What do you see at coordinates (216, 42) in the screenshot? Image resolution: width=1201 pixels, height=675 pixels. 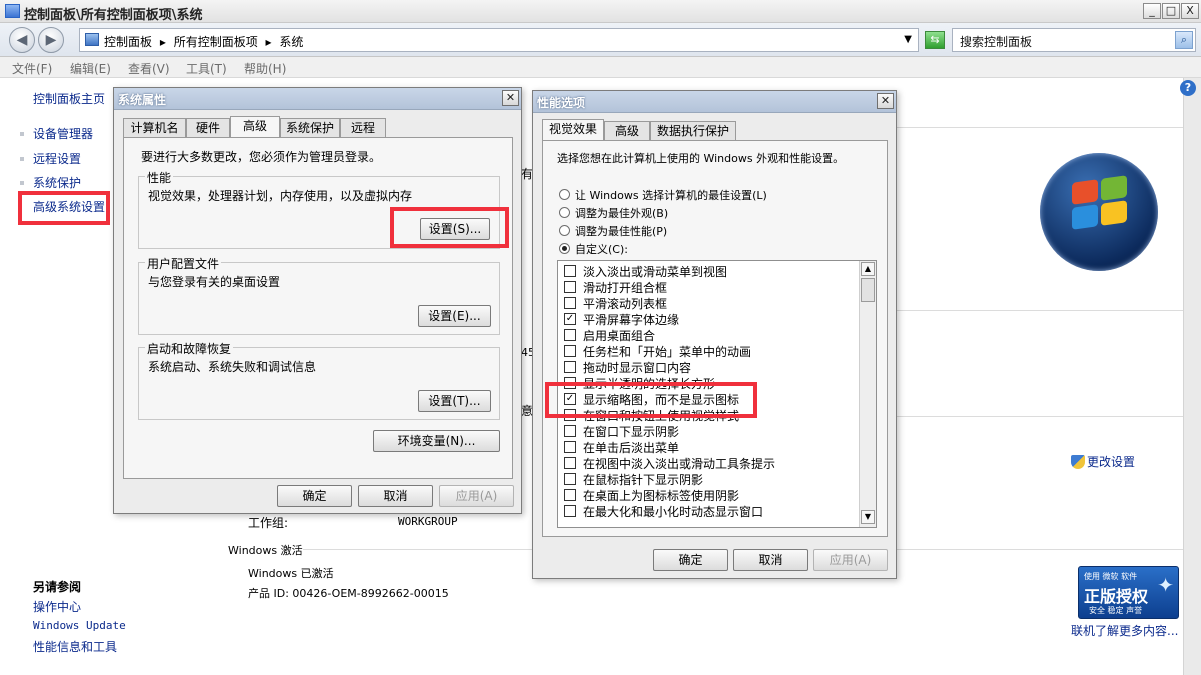 I see `breadcrumb-item: 所有控制面板项` at bounding box center [216, 42].